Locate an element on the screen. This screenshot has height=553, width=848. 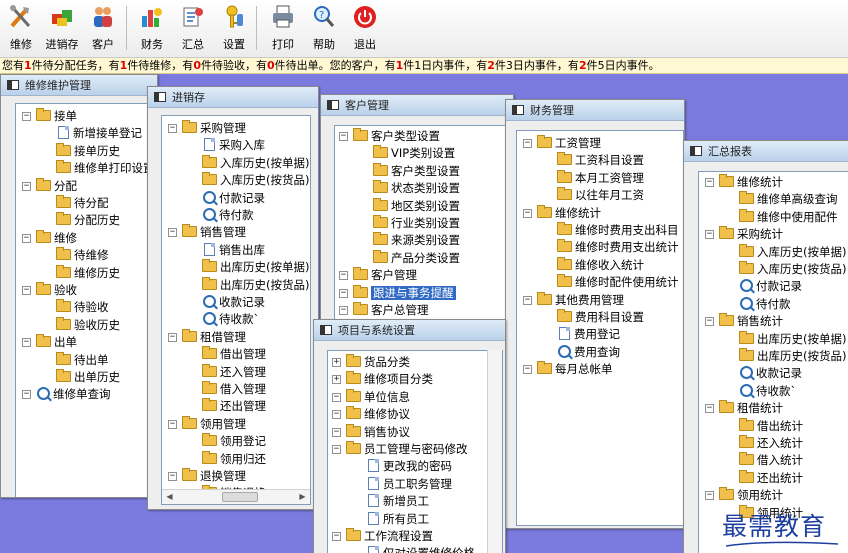
tree-node: 验收历史 is located at coordinates (88, 324).